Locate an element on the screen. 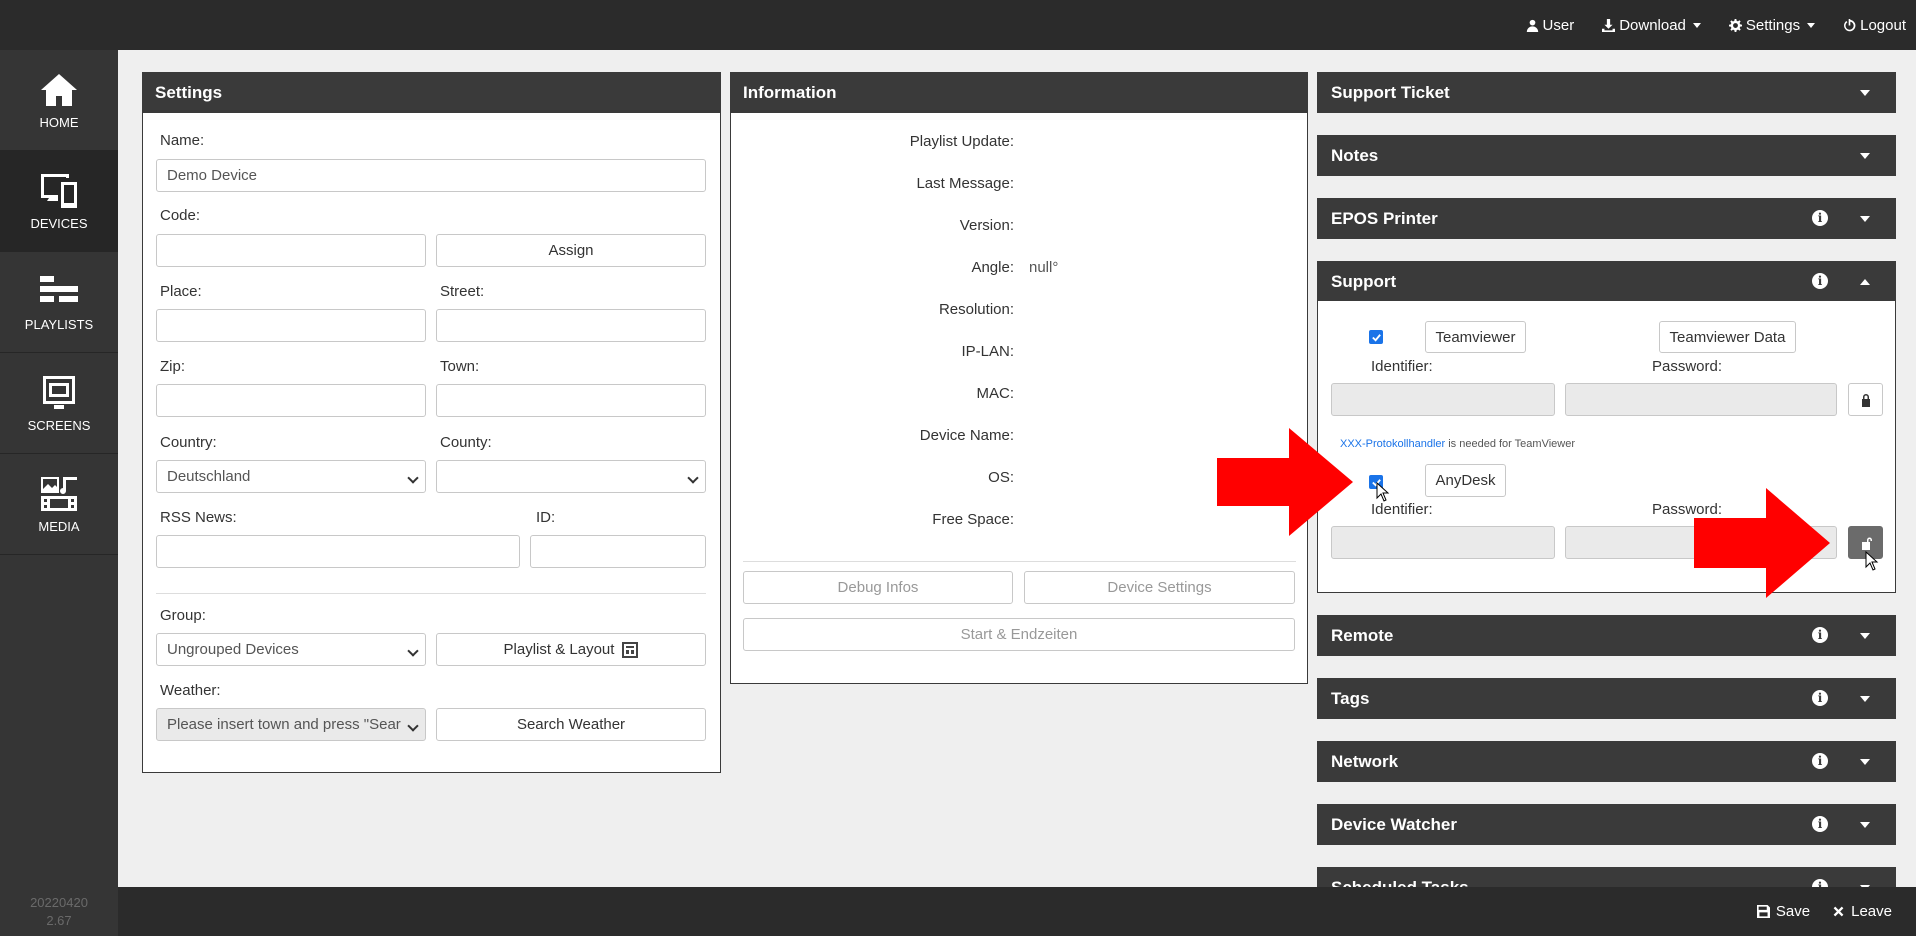 This screenshot has width=1916, height=936. town-input is located at coordinates (571, 400).